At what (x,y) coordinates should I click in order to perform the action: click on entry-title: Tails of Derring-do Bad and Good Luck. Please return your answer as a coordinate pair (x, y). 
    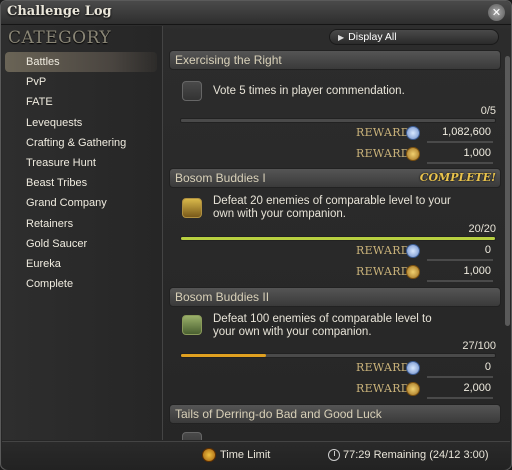
    Looking at the image, I should click on (278, 414).